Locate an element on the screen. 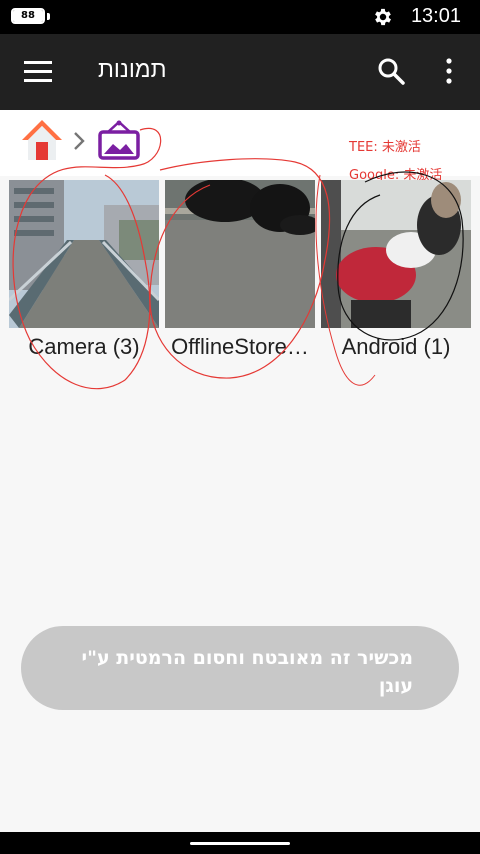 Image resolution: width=480 pixels, height=854 pixels. search-icon is located at coordinates (391, 71).